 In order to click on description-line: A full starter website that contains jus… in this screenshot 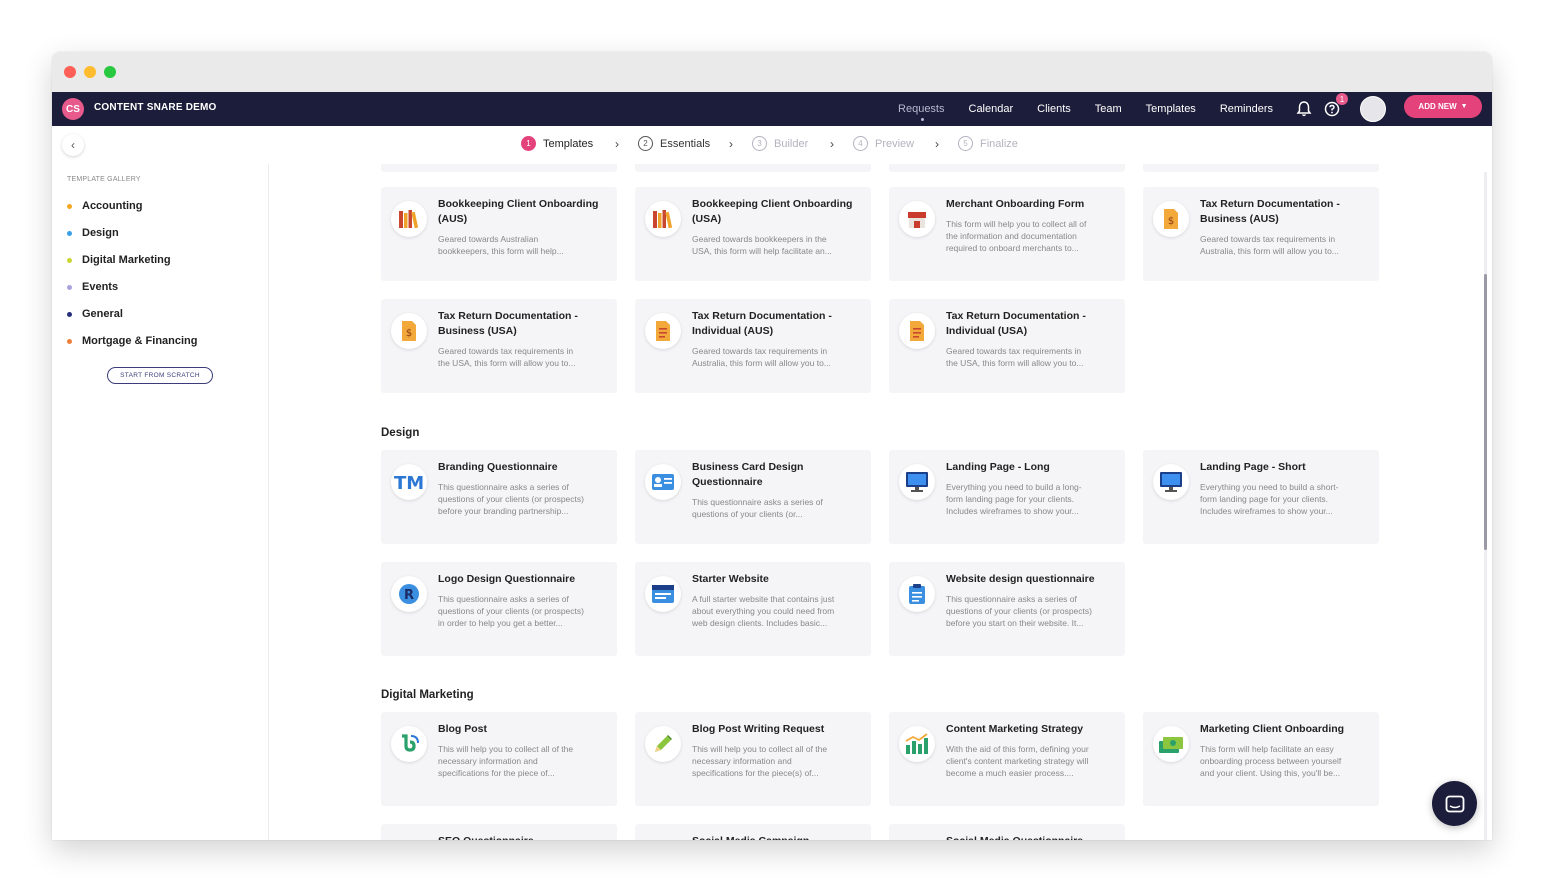, I will do `click(763, 599)`.